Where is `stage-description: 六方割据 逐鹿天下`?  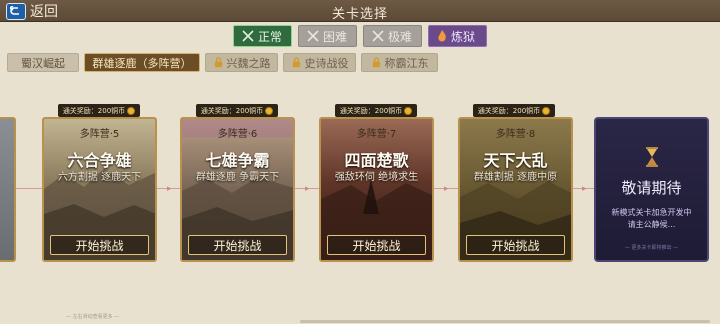 stage-description: 六方割据 逐鹿天下 is located at coordinates (99, 177).